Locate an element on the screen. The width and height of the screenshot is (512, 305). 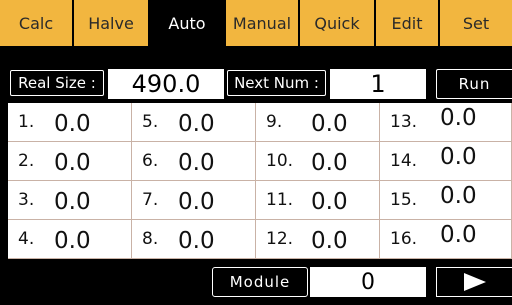
grid-cell-11: 11. 0.0 is located at coordinates (318, 200).